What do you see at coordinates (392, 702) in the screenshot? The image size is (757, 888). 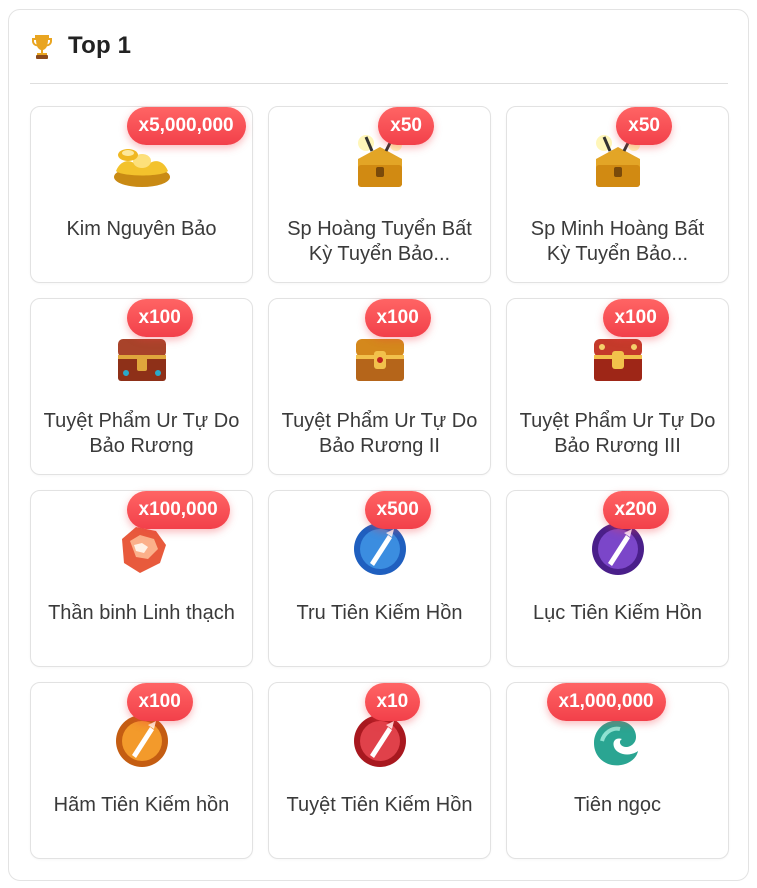 I see `quantity-badge: x10` at bounding box center [392, 702].